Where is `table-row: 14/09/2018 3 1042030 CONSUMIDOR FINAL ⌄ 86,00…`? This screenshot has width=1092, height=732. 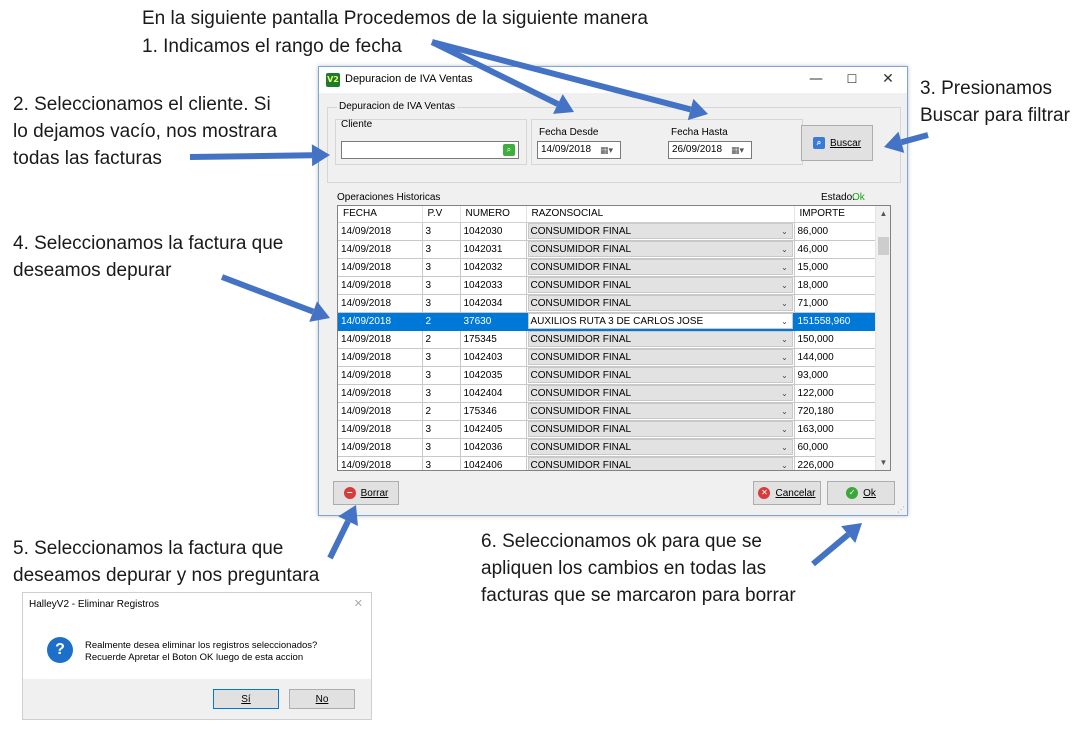 table-row: 14/09/2018 3 1042030 CONSUMIDOR FINAL ⌄ 86,00… is located at coordinates (607, 231).